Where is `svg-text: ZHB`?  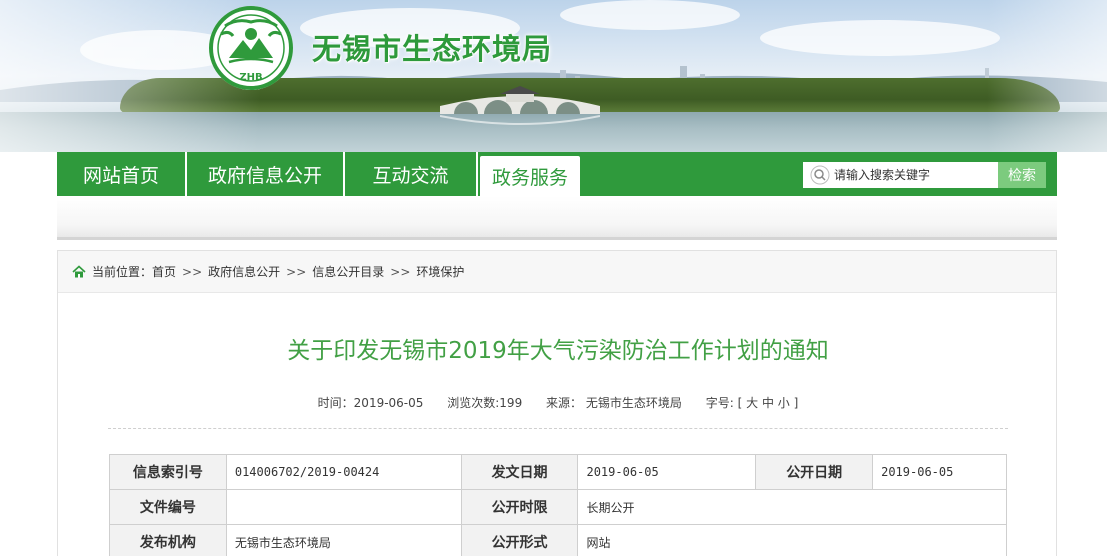 svg-text: ZHB is located at coordinates (250, 77).